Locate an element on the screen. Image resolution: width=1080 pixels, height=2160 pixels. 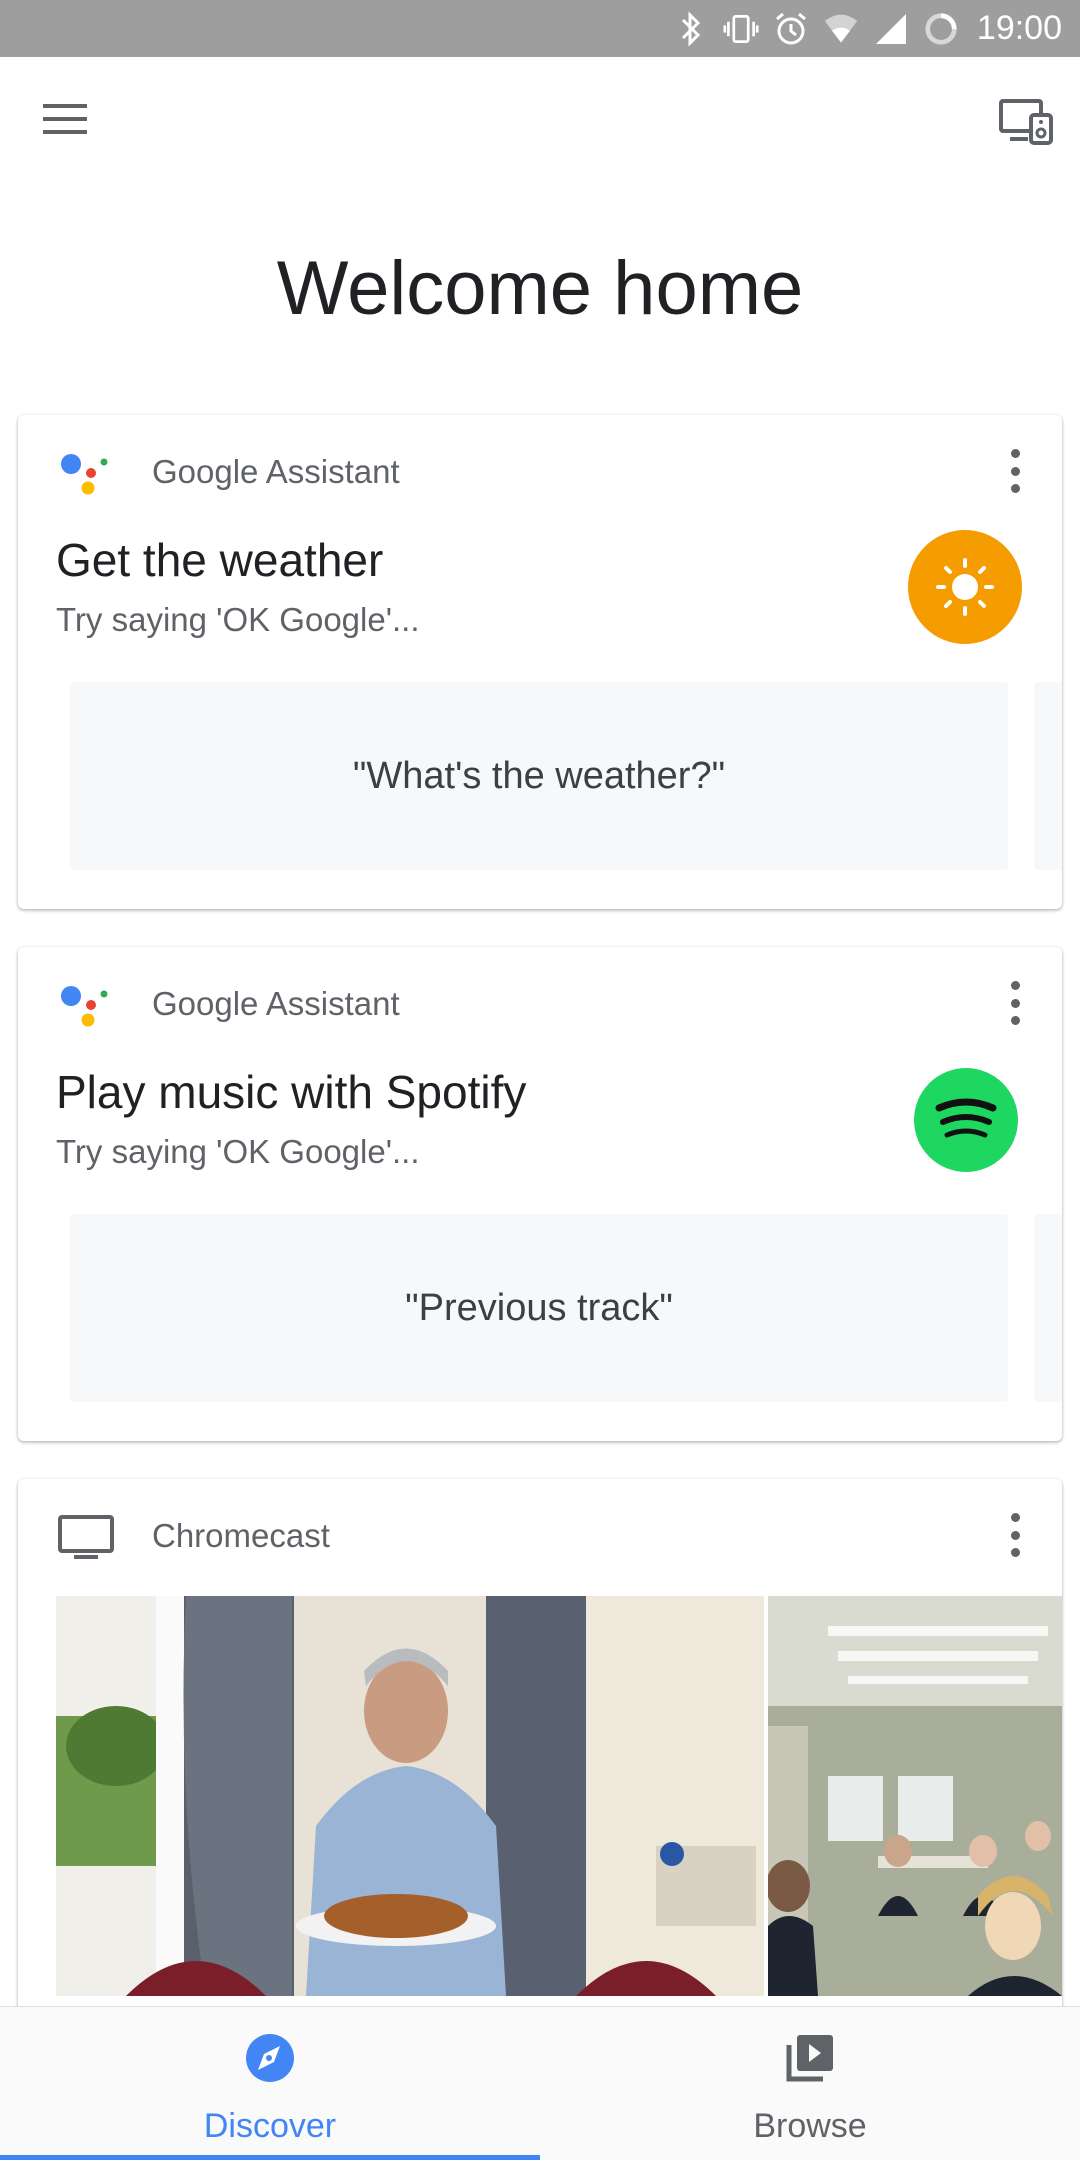
weather-badge is located at coordinates (965, 587).